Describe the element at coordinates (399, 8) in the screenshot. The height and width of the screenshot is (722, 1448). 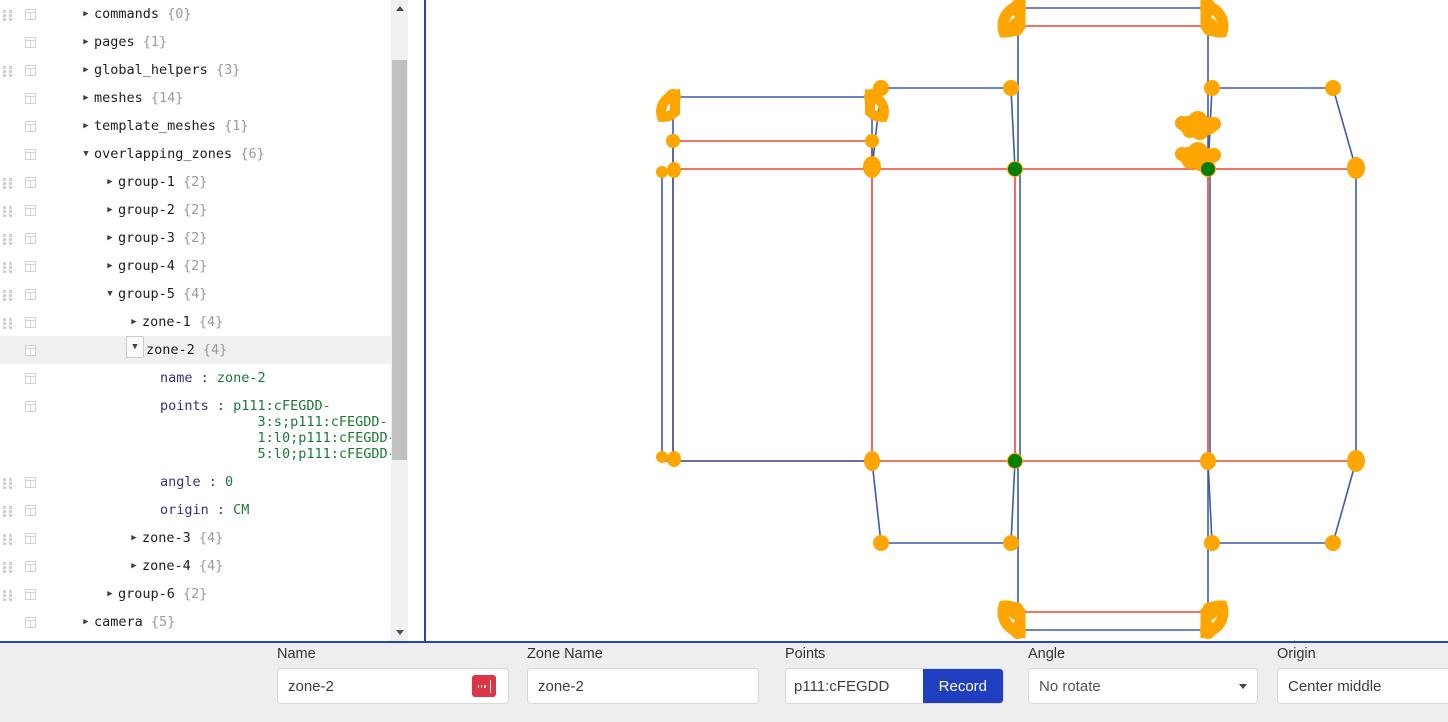
I see `scroll-up-arrow-icon` at that location.